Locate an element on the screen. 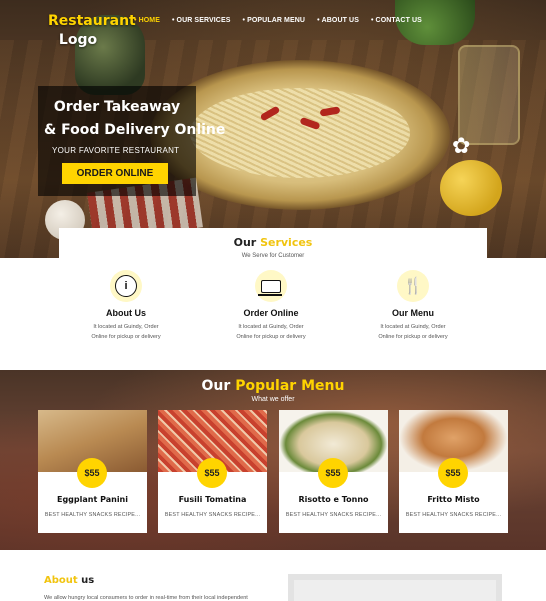 This screenshot has width=546, height=601. order-online-button: ORDER ONLINE is located at coordinates (115, 173).